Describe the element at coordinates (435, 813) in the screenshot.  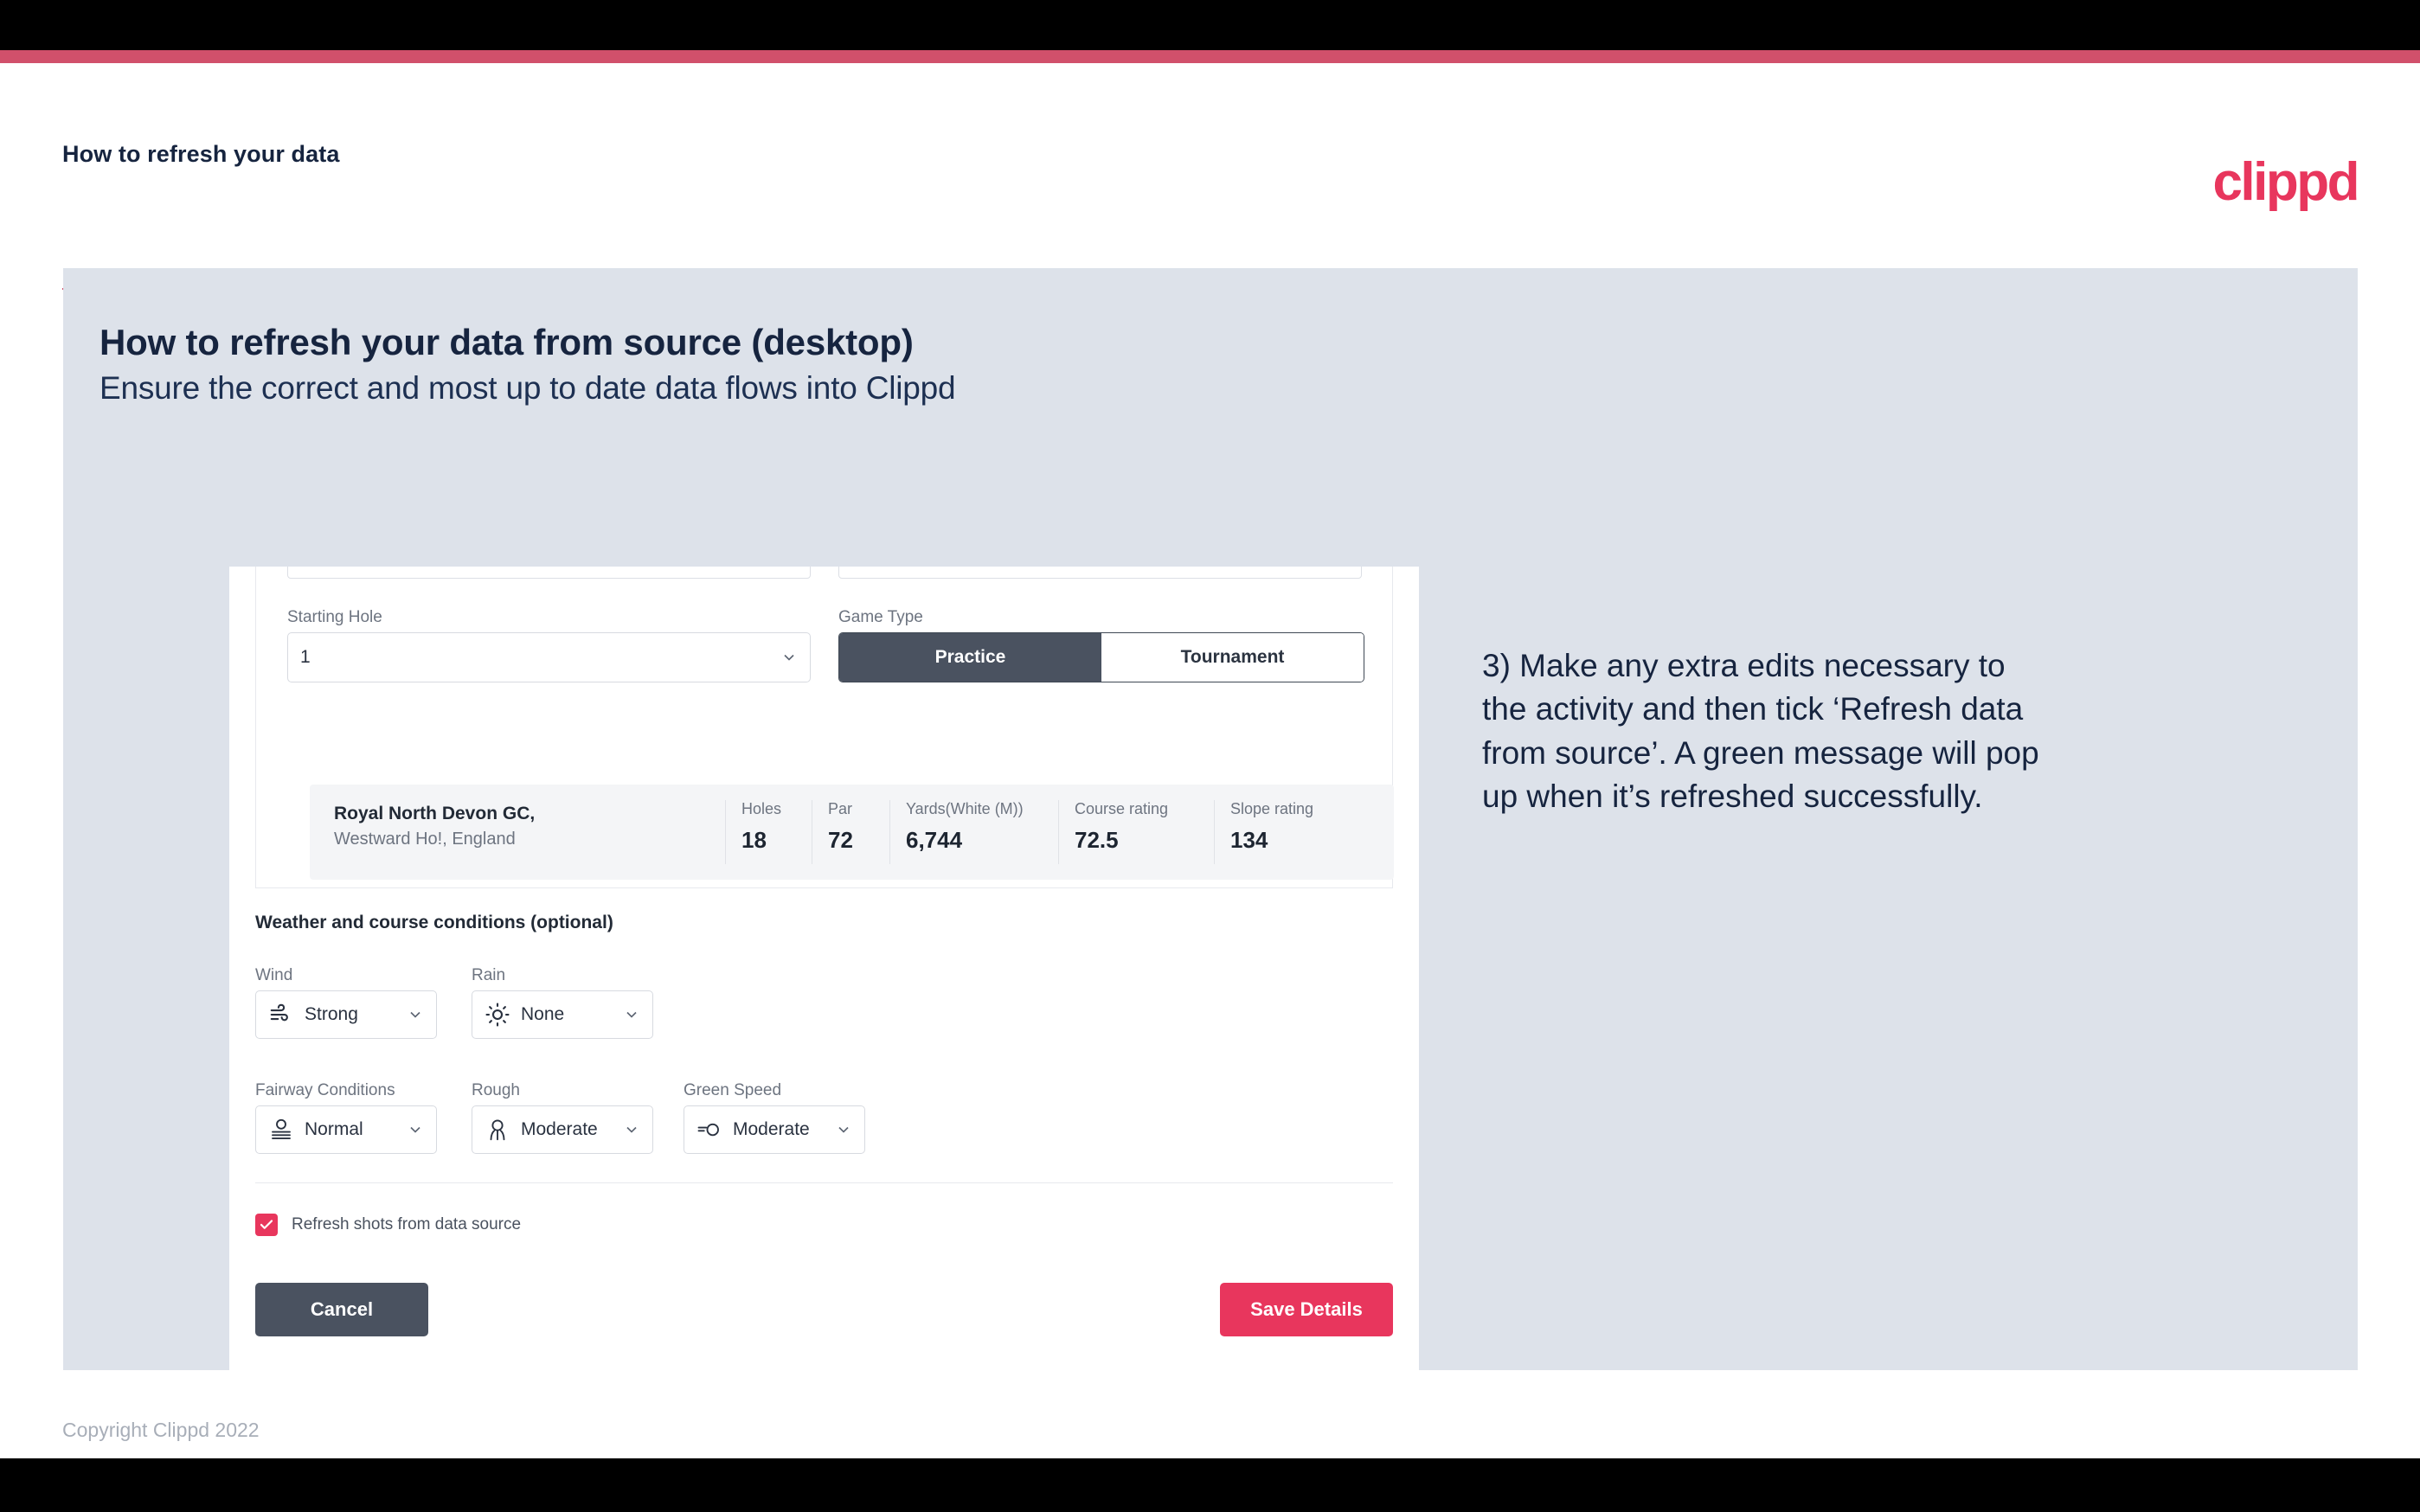
I see `course-name: Royal North Devon GC,` at that location.